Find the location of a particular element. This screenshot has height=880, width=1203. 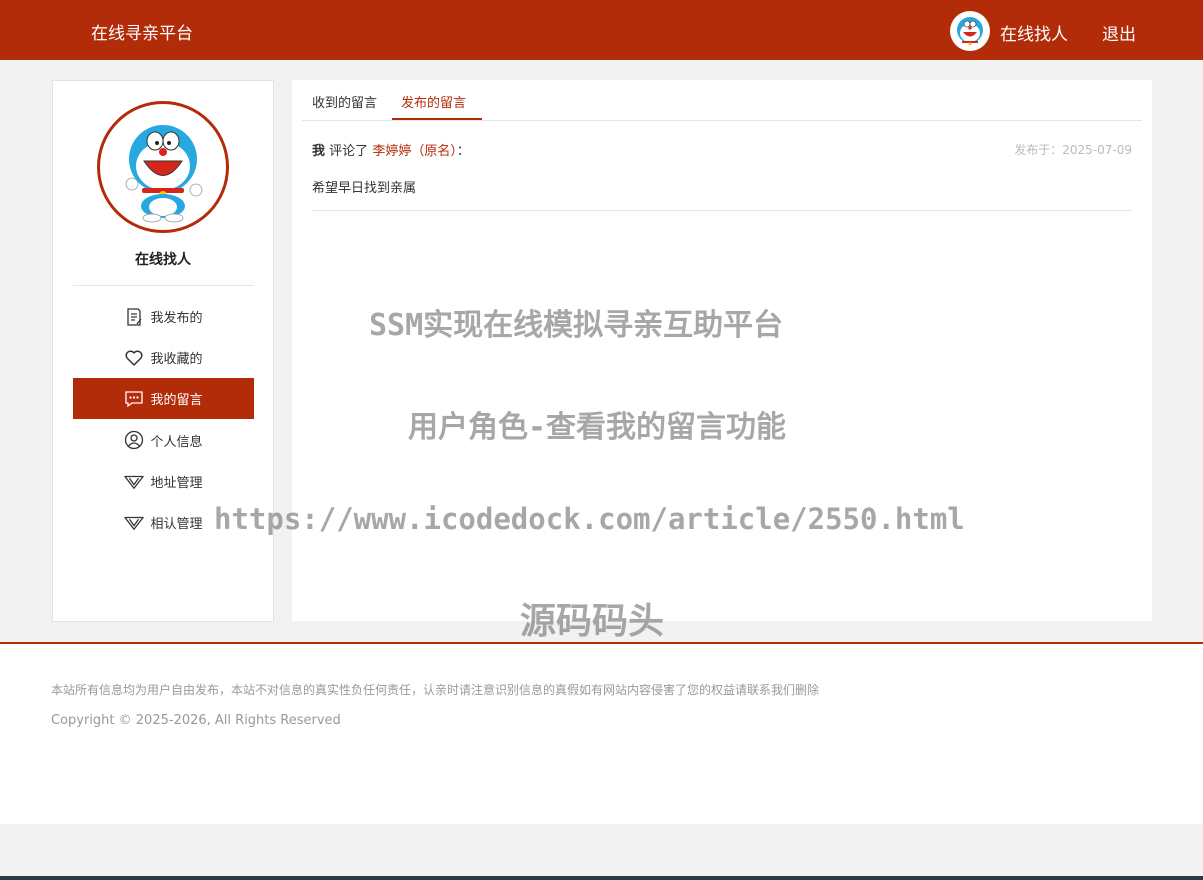

message-tabs: 收到的留言 发布的留言 is located at coordinates (722, 100).